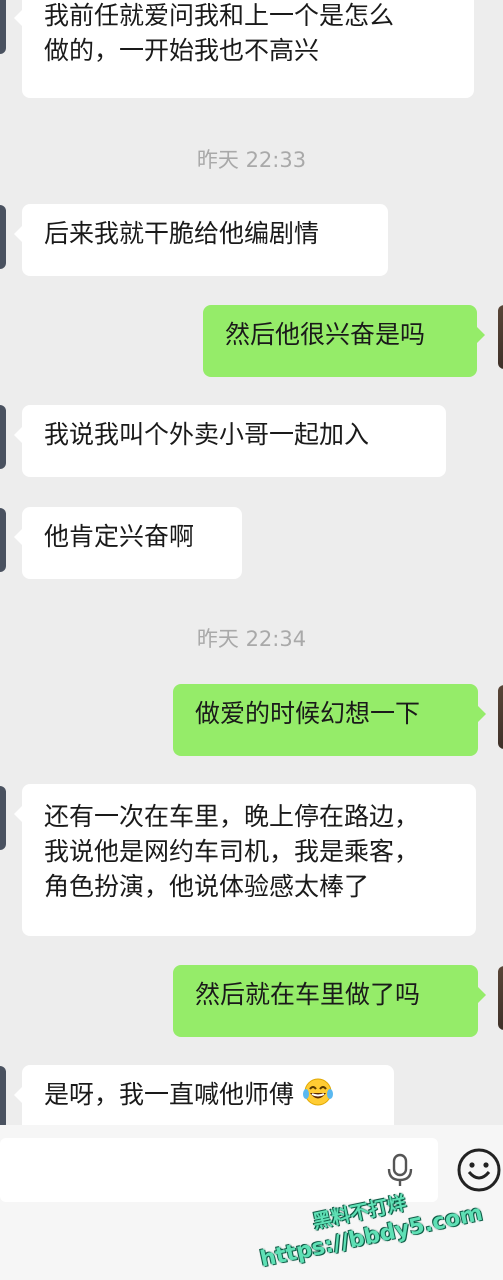 The width and height of the screenshot is (503, 1280). I want to click on message-line: 还有一次在车里，晚上停在路边，, so click(232, 816).